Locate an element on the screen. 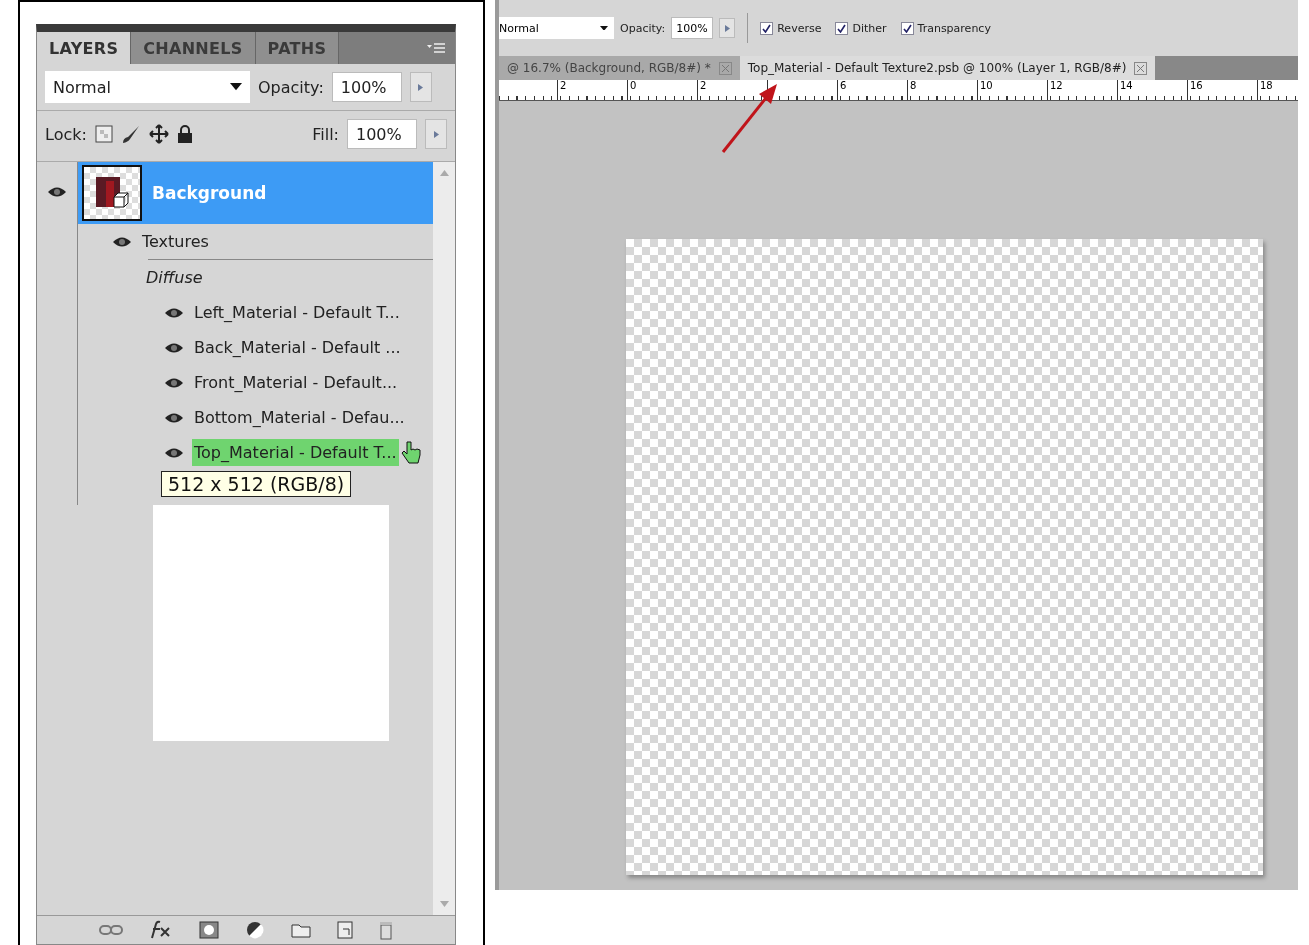 The image size is (1309, 945). ruler-label: 6 is located at coordinates (843, 85).